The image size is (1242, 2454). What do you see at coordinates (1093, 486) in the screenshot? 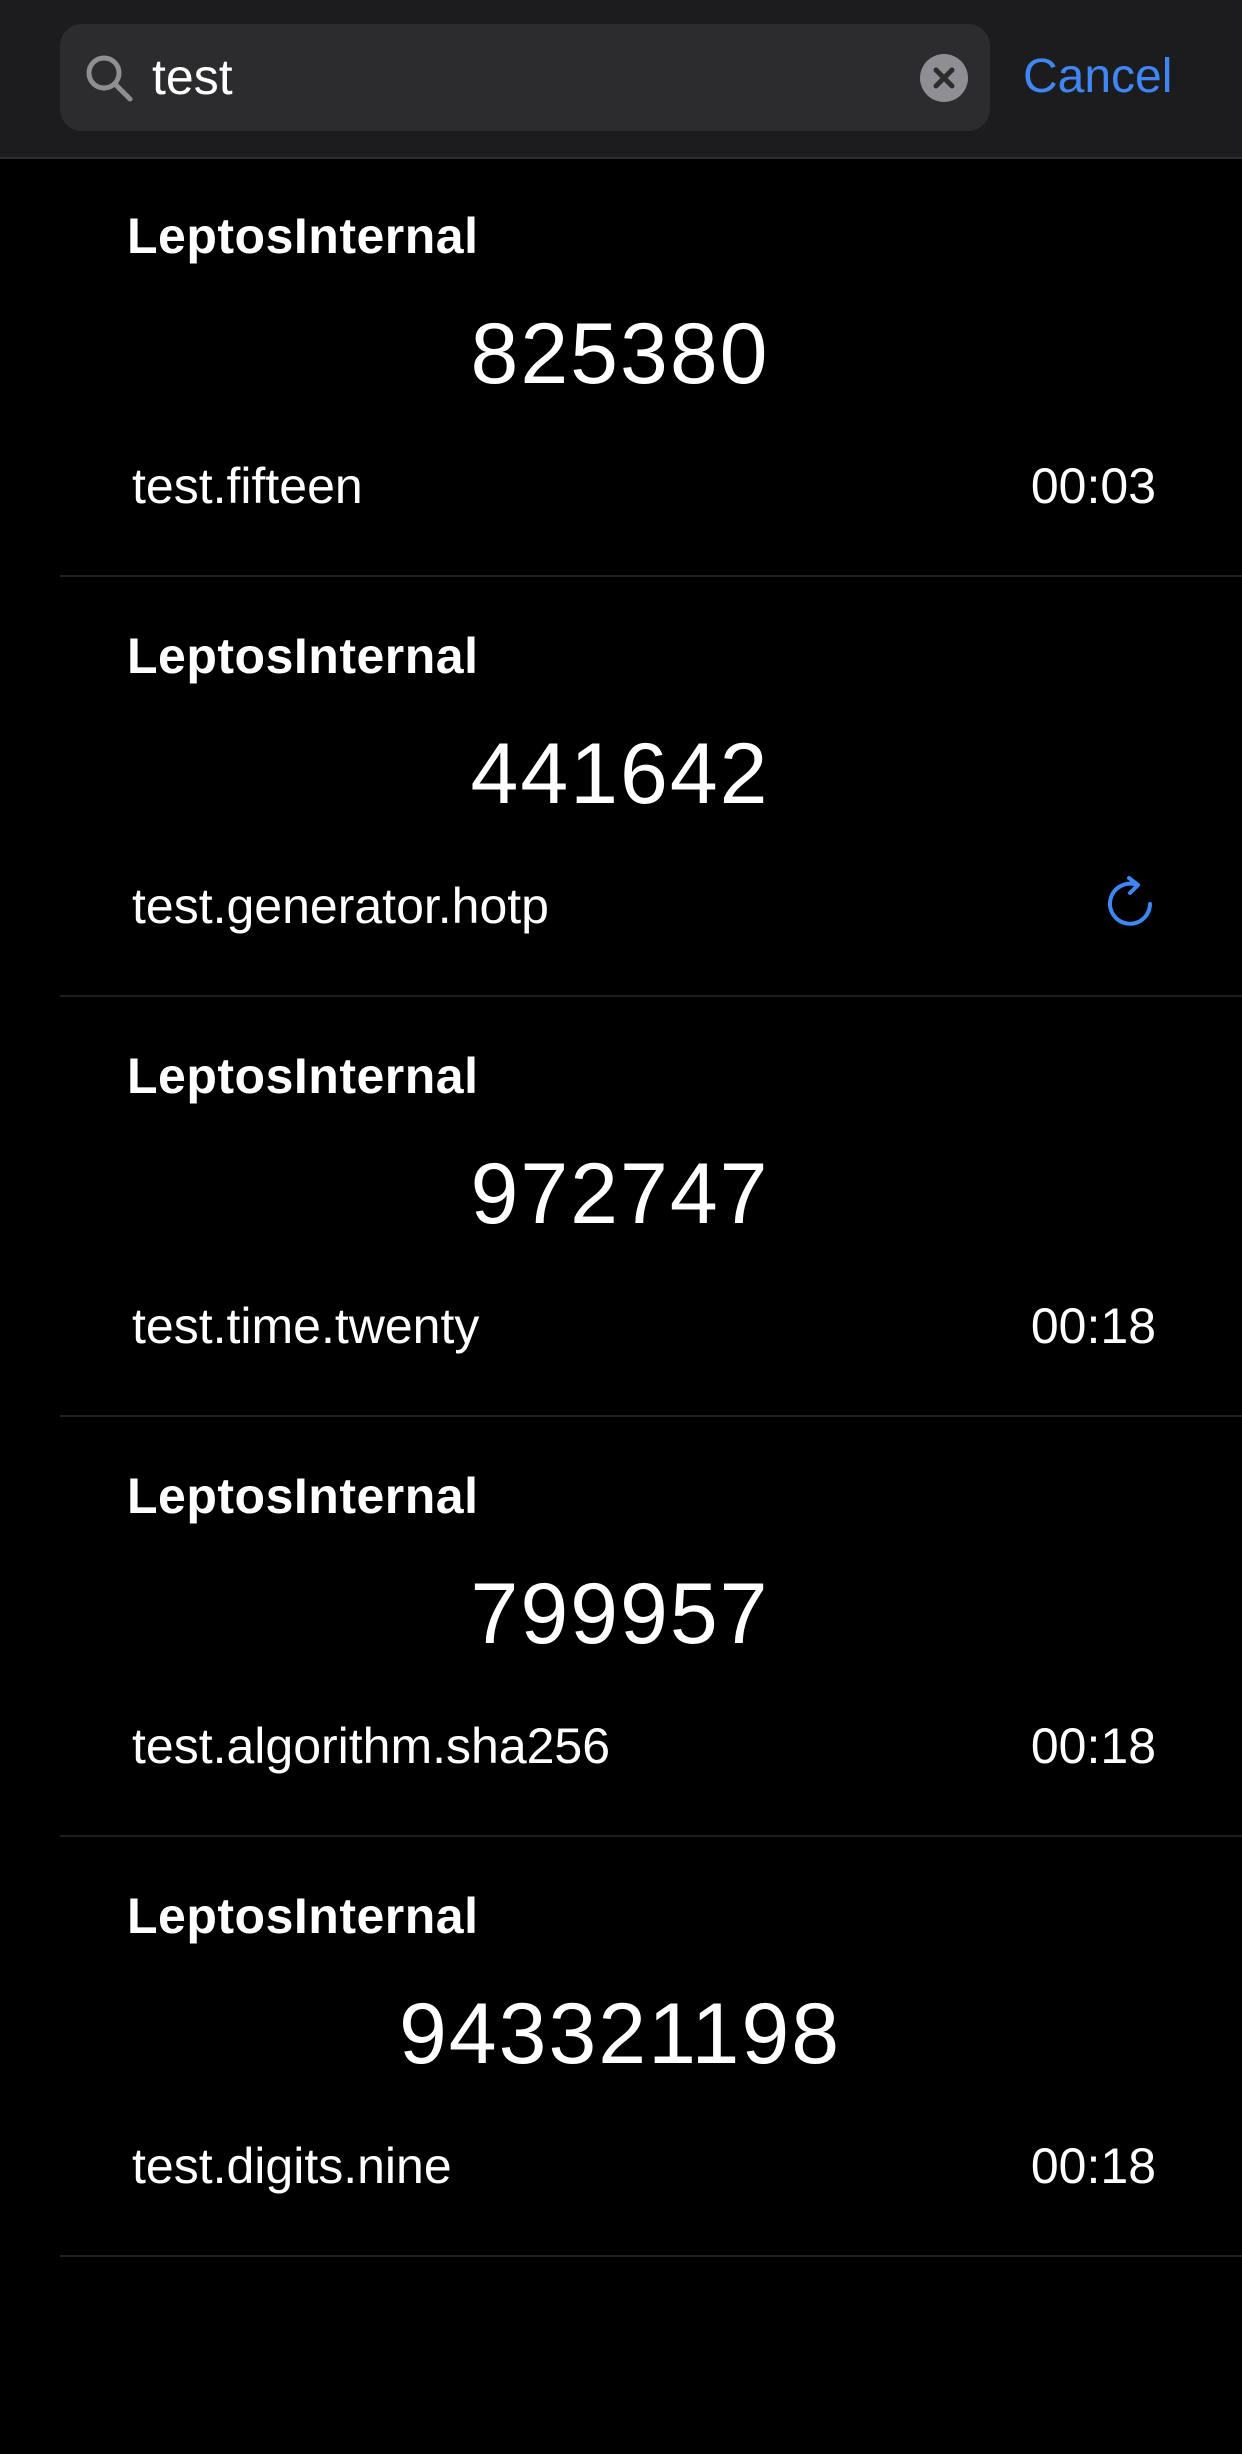
I see `timer-label: 00:03` at bounding box center [1093, 486].